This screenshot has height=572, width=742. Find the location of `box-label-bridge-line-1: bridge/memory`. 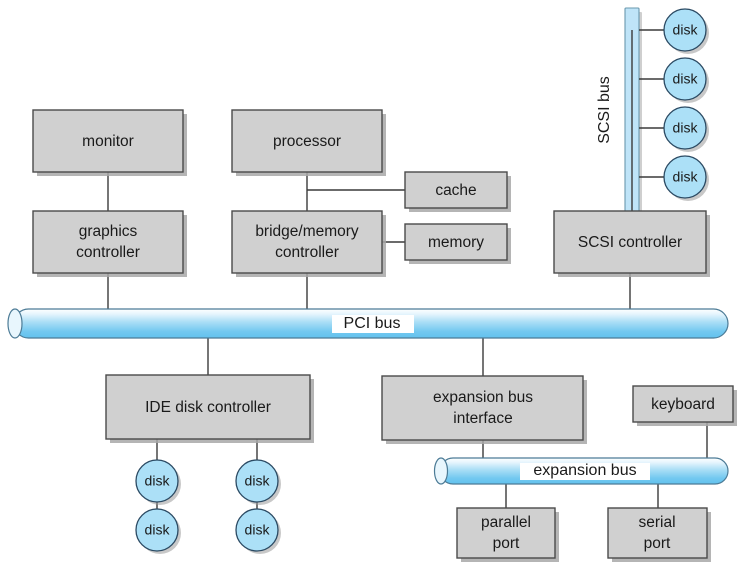

box-label-bridge-line-1: bridge/memory is located at coordinates (307, 231).